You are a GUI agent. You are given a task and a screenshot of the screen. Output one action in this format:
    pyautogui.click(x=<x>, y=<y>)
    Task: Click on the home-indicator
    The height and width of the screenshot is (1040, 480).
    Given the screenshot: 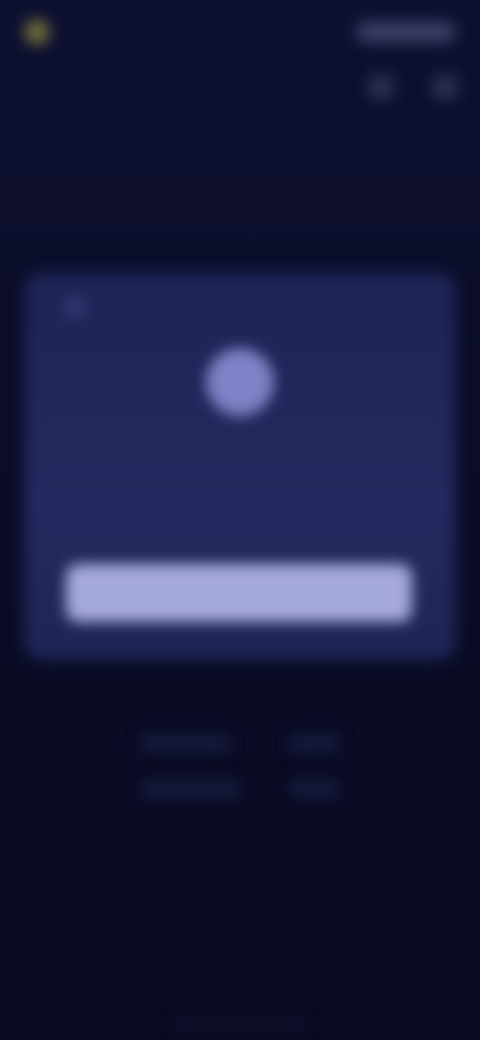 What is the action you would take?
    pyautogui.click(x=240, y=1025)
    